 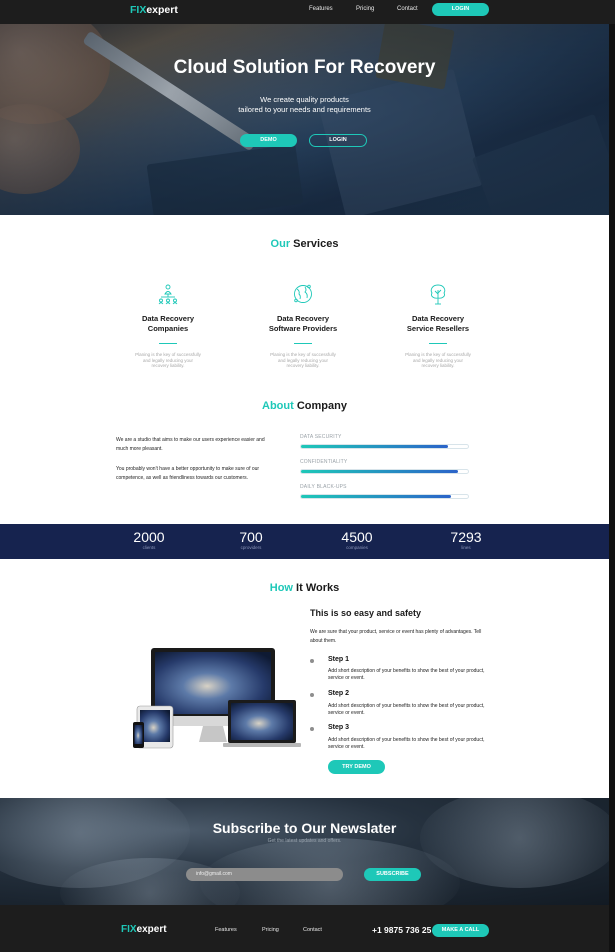 I want to click on about-title-rest: Company, so click(x=321, y=406).